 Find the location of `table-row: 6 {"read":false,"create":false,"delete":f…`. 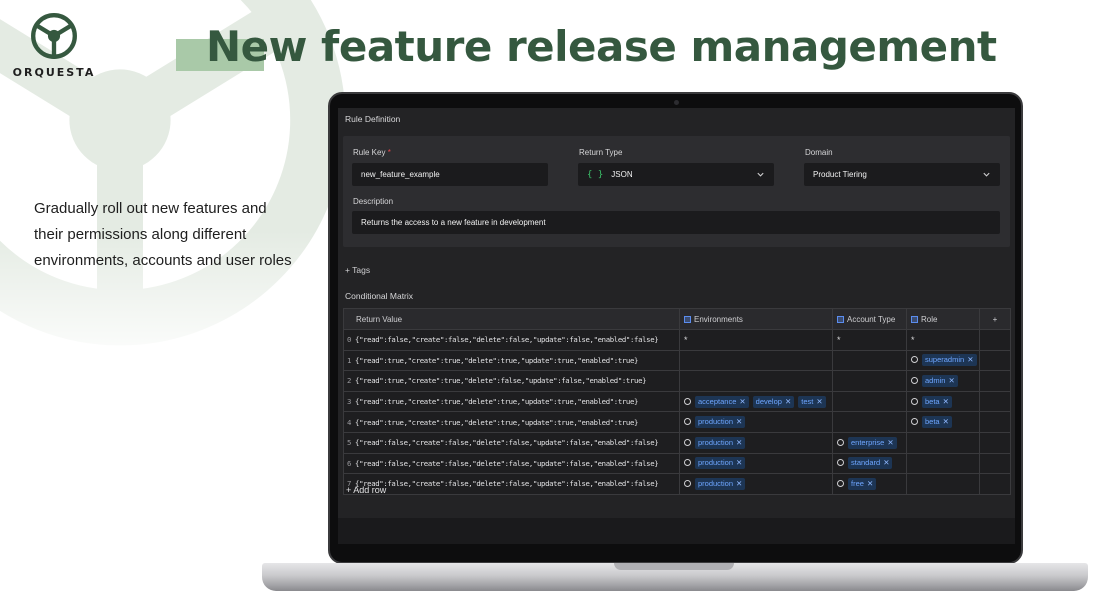

table-row: 6 {"read":false,"create":false,"delete":f… is located at coordinates (677, 463).